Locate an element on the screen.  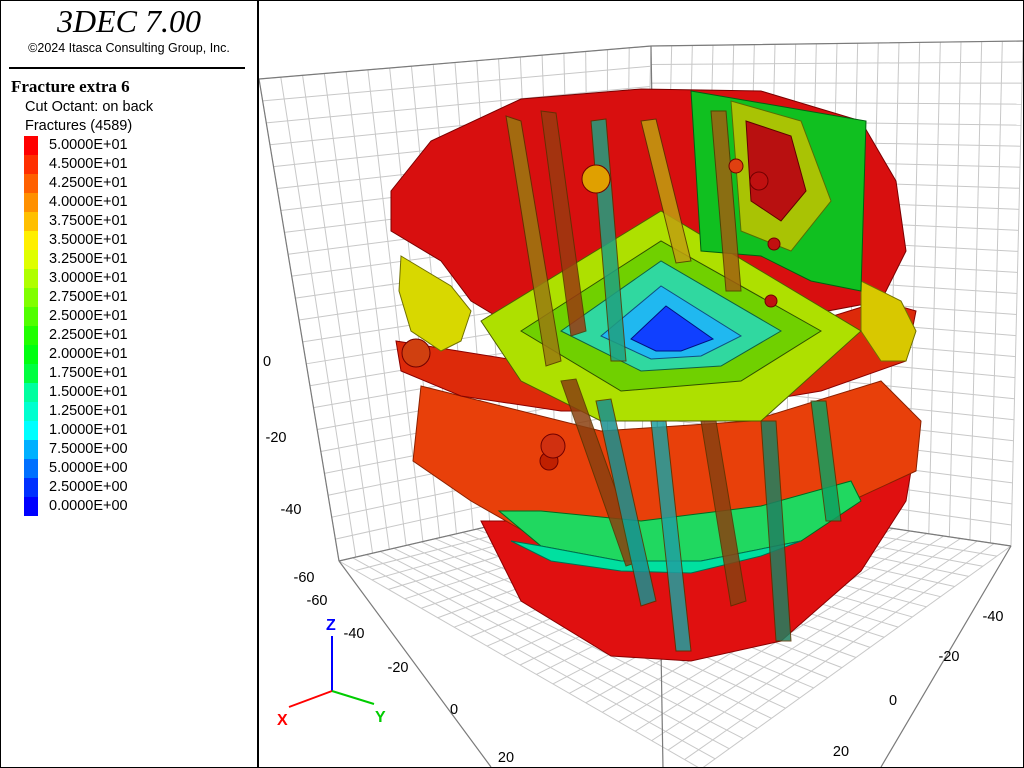
legend-row: 2.5000E+01 is located at coordinates (124, 316).